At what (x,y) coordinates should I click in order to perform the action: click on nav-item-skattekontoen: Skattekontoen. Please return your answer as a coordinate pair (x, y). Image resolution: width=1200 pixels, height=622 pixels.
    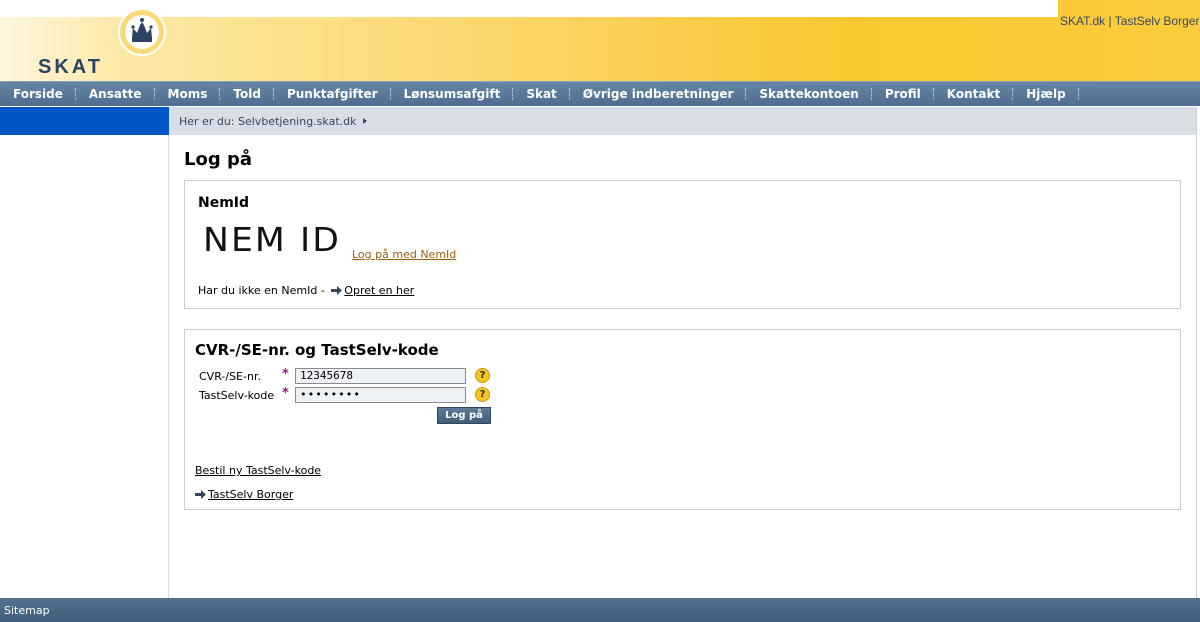
    Looking at the image, I should click on (809, 94).